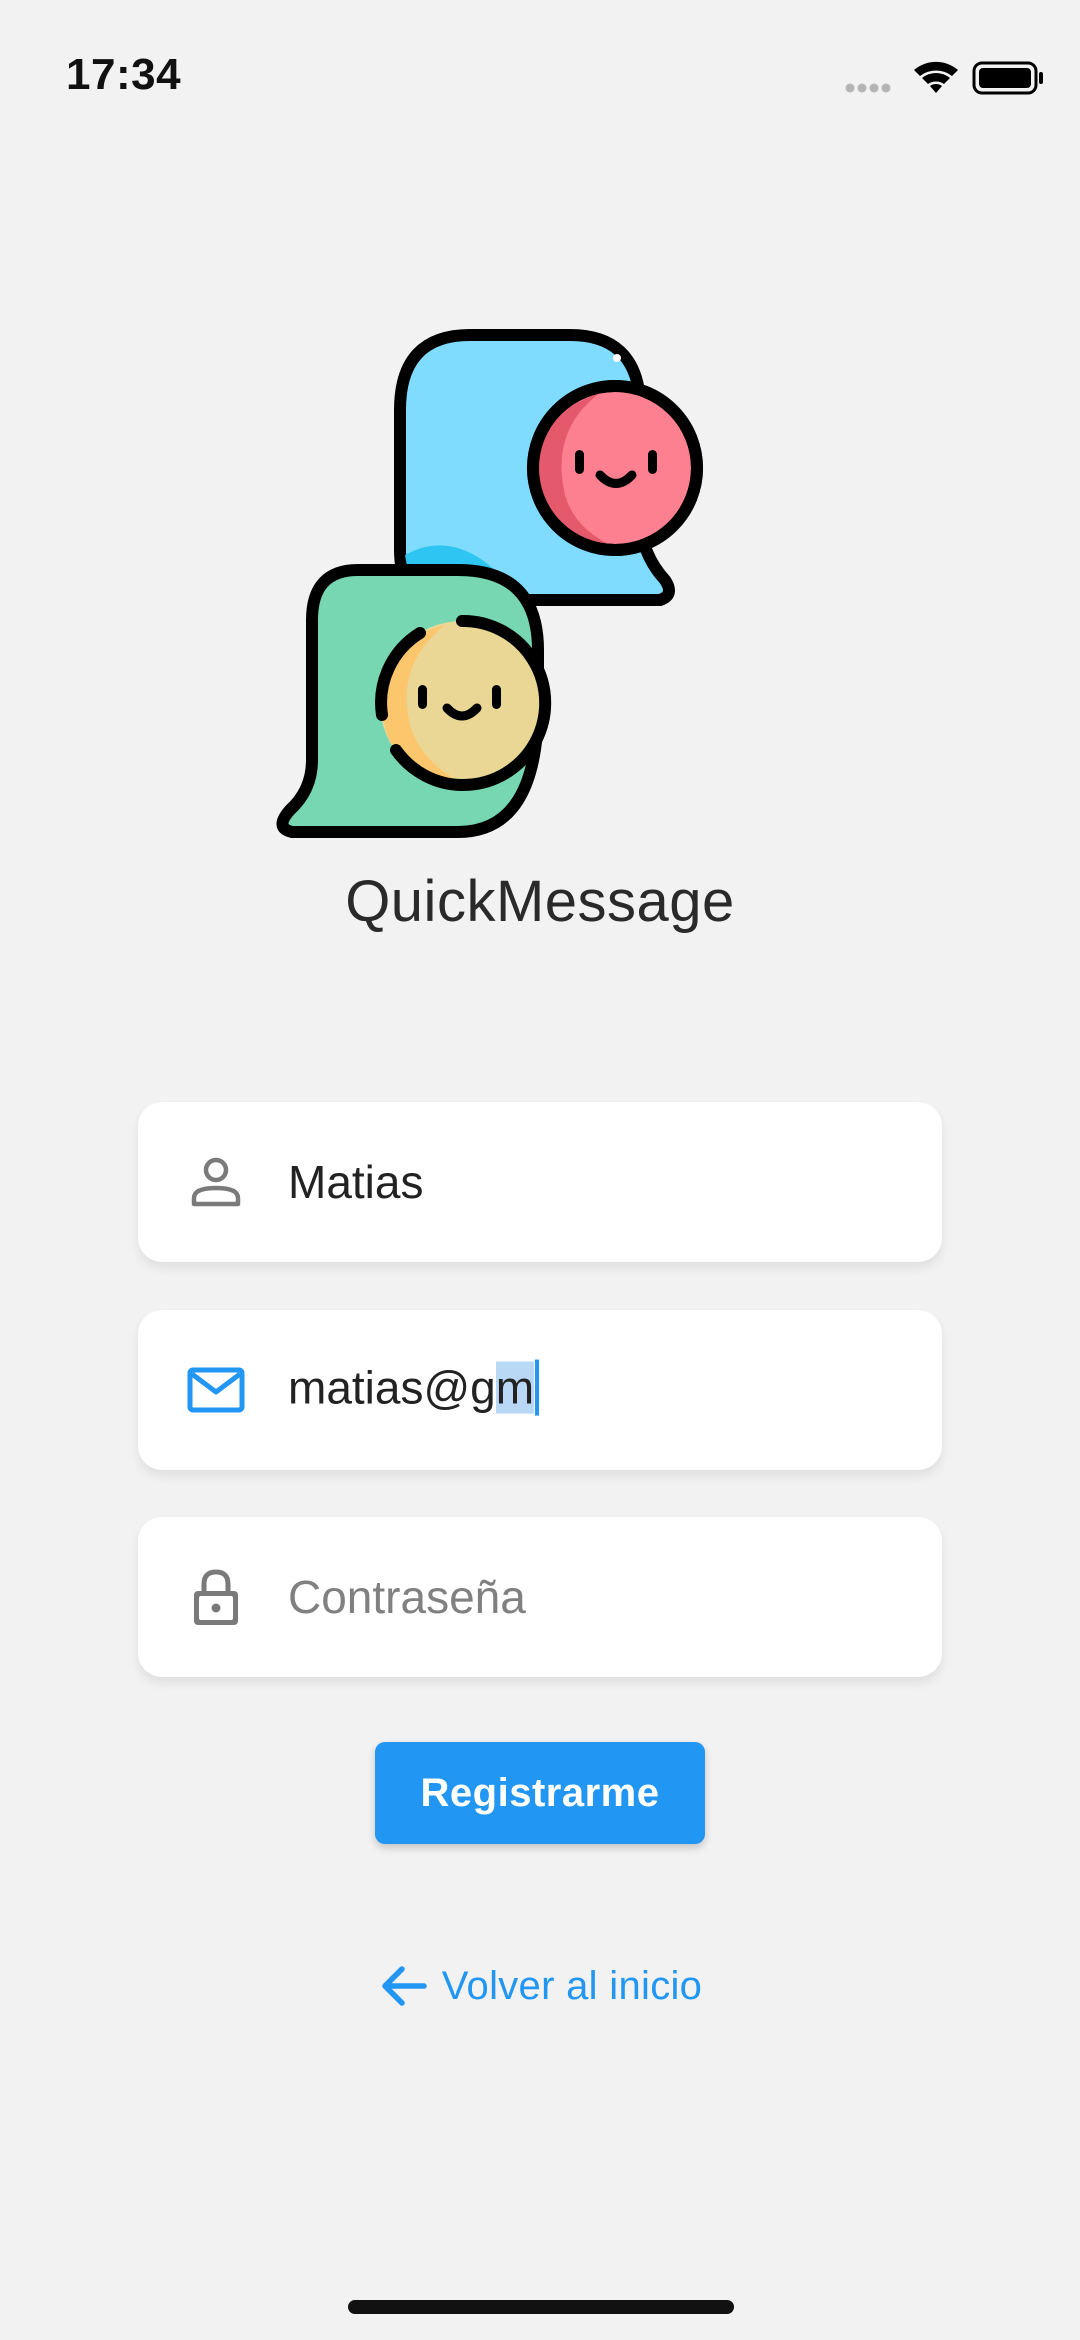  What do you see at coordinates (216, 1597) in the screenshot?
I see `lock-icon` at bounding box center [216, 1597].